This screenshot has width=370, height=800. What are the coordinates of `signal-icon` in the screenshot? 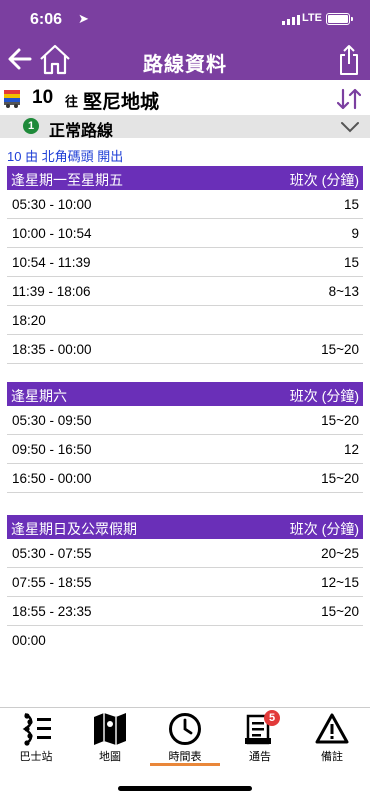 It's located at (291, 20).